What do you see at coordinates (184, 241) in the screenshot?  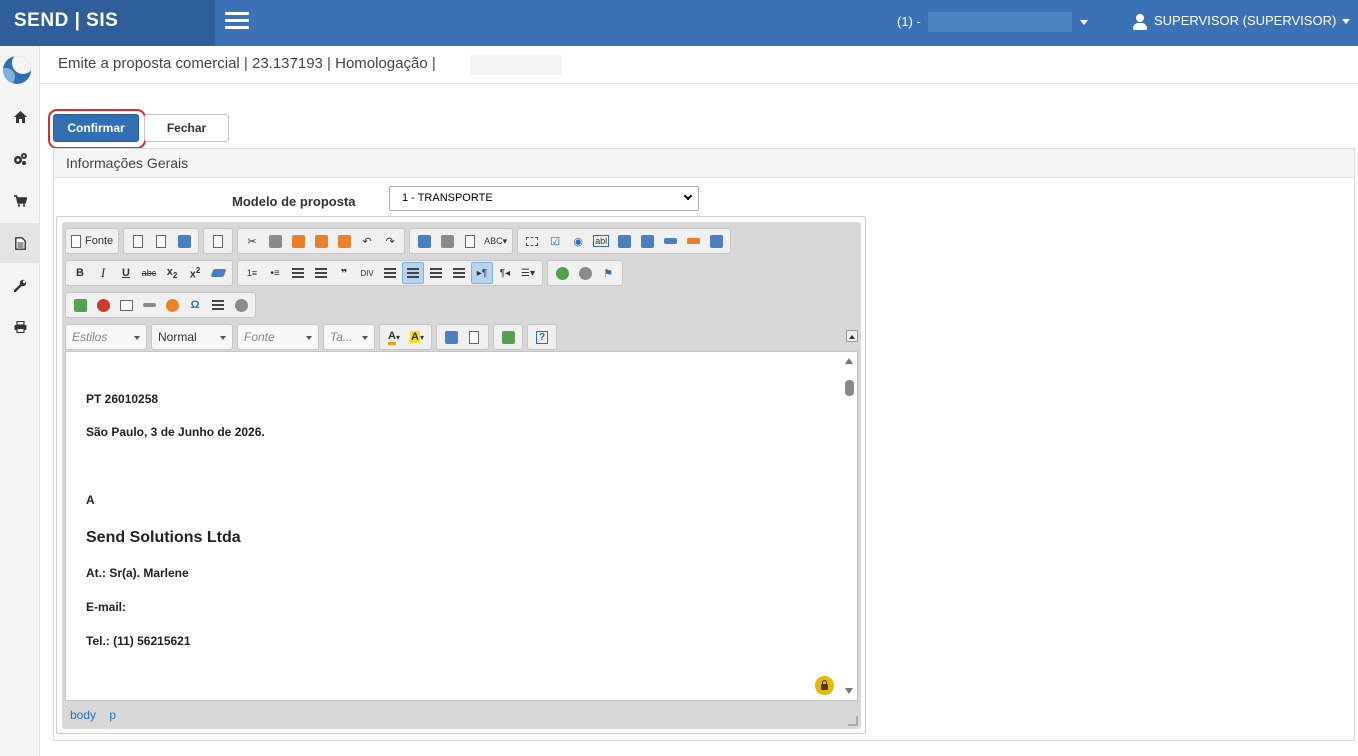 I see `print-button` at bounding box center [184, 241].